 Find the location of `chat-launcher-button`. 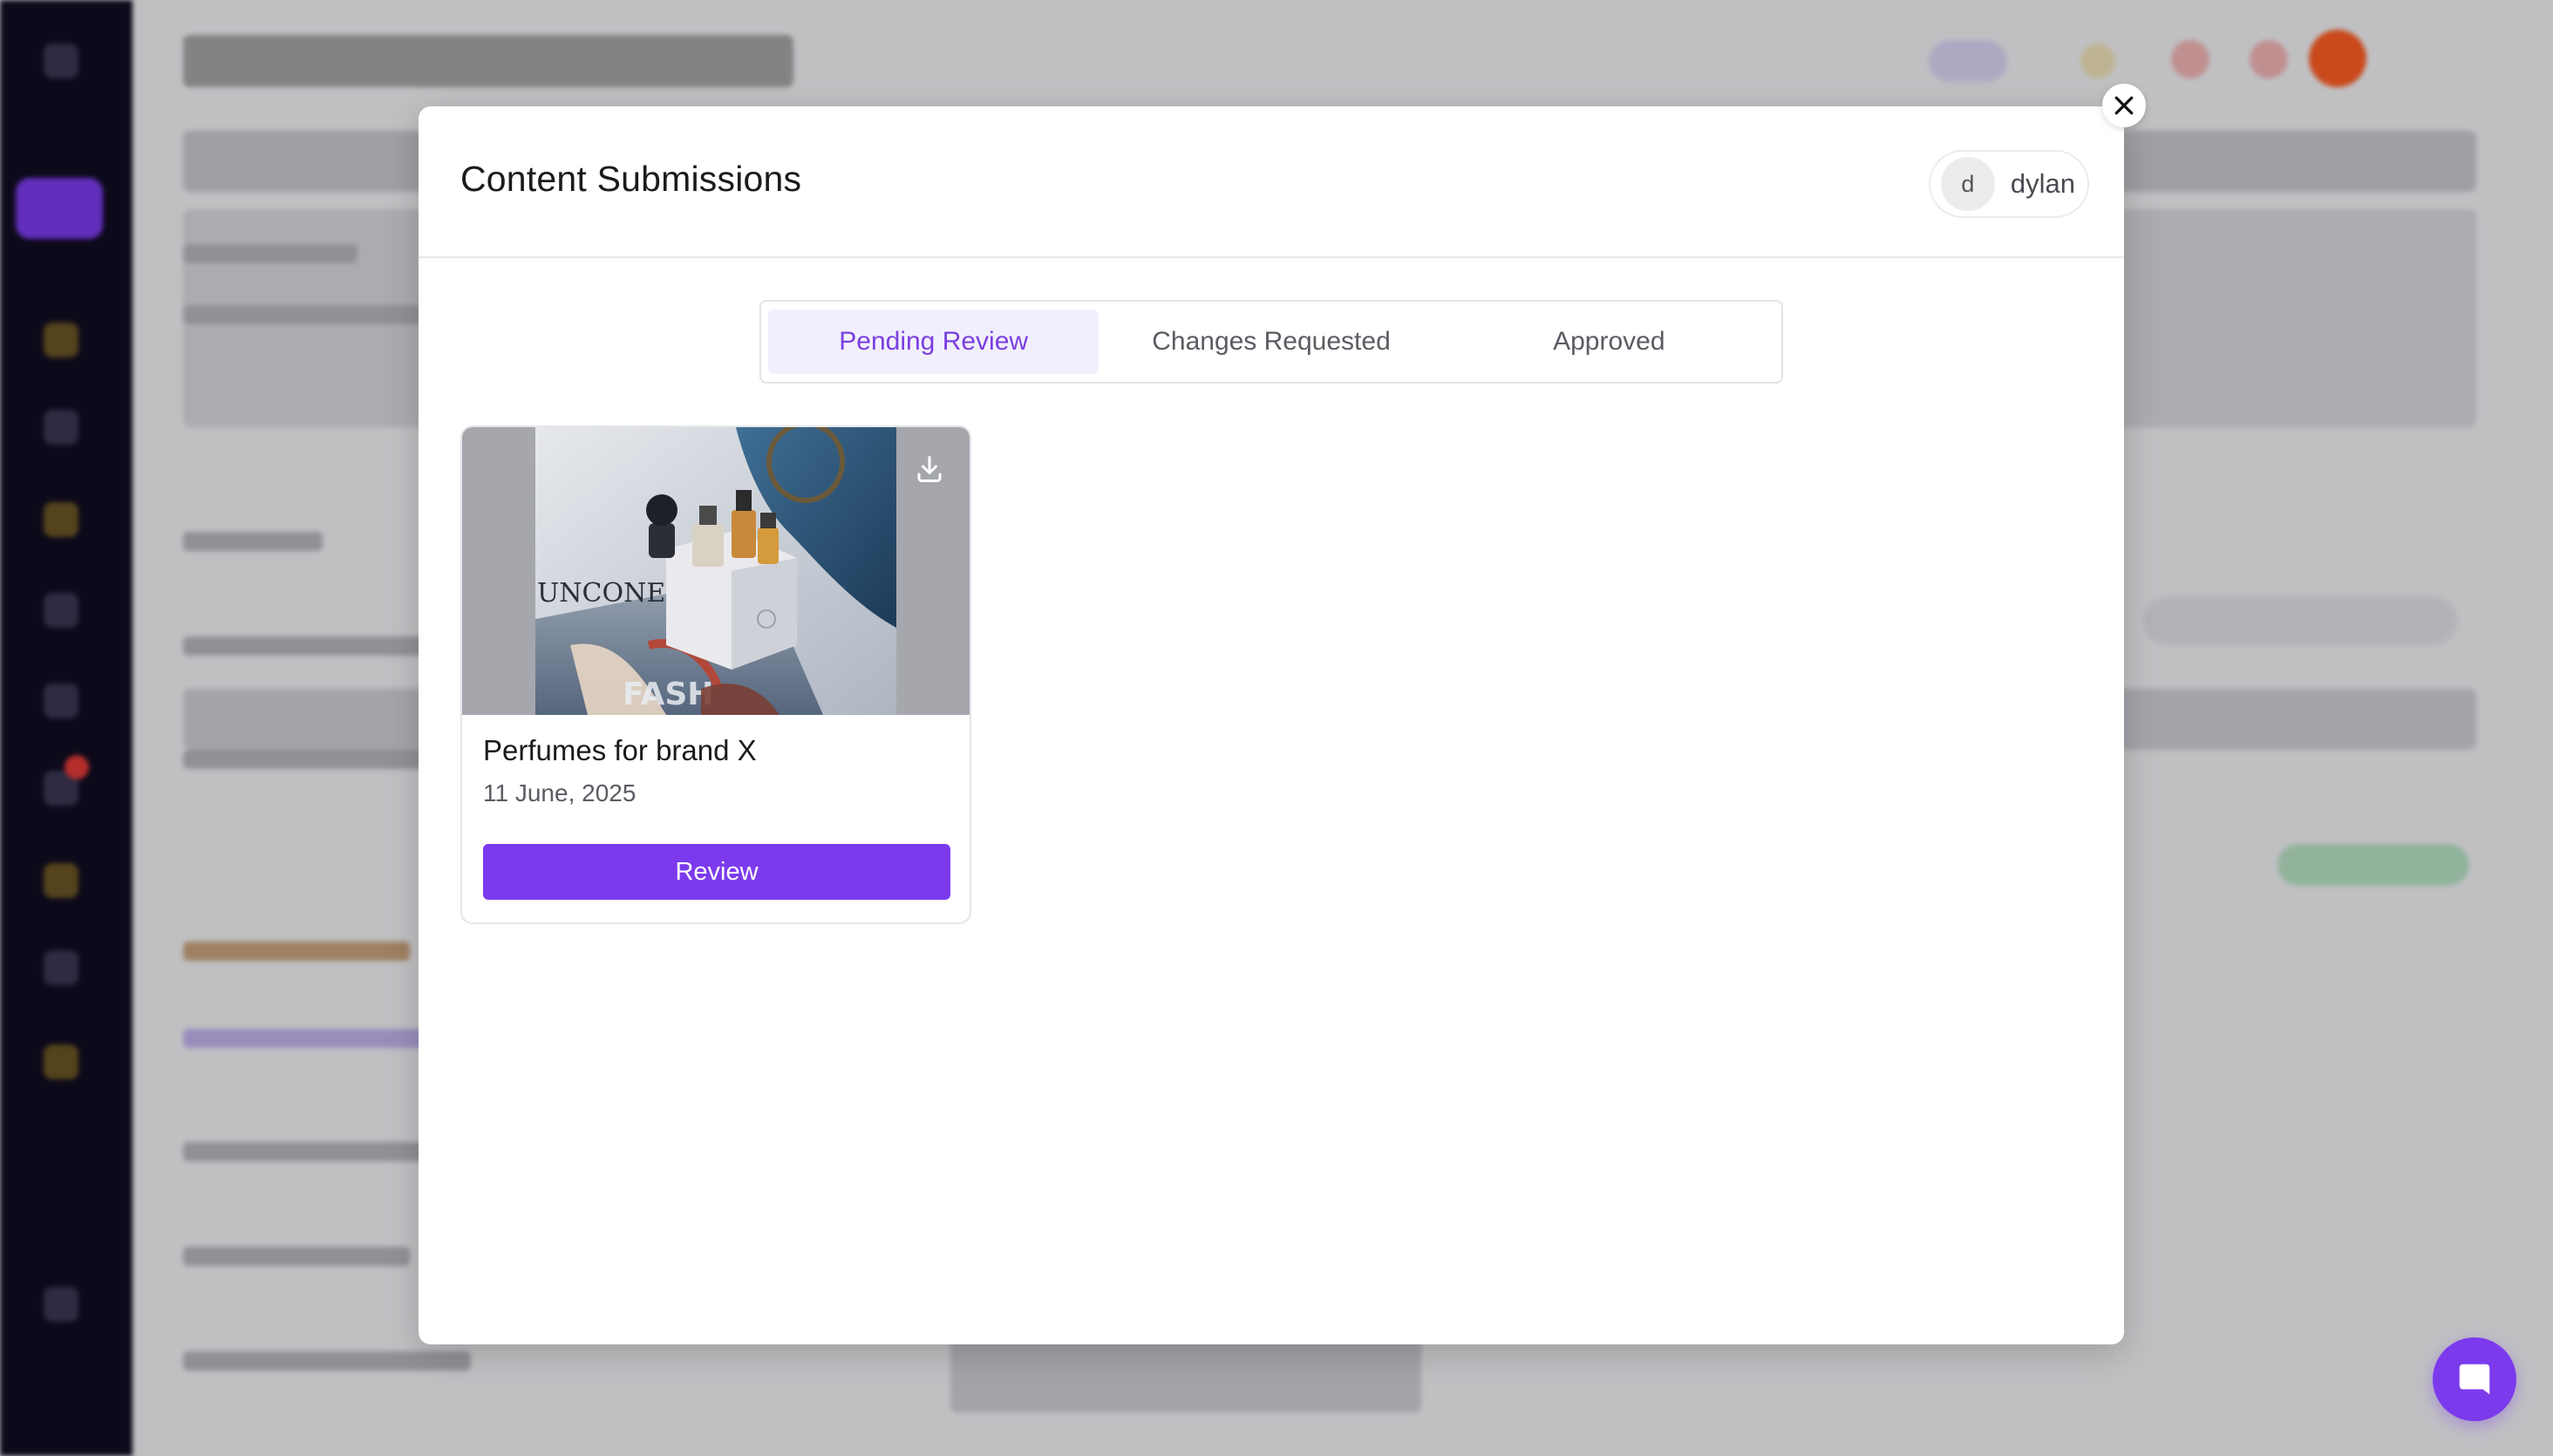

chat-launcher-button is located at coordinates (2474, 1379).